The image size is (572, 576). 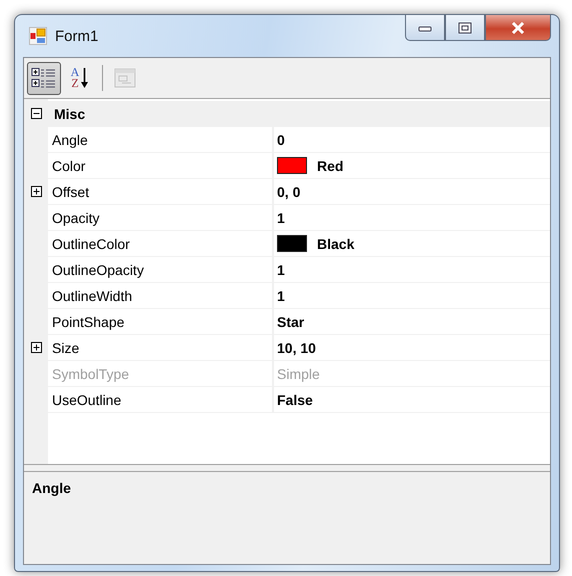 I want to click on property-name: Opacity, so click(x=76, y=218).